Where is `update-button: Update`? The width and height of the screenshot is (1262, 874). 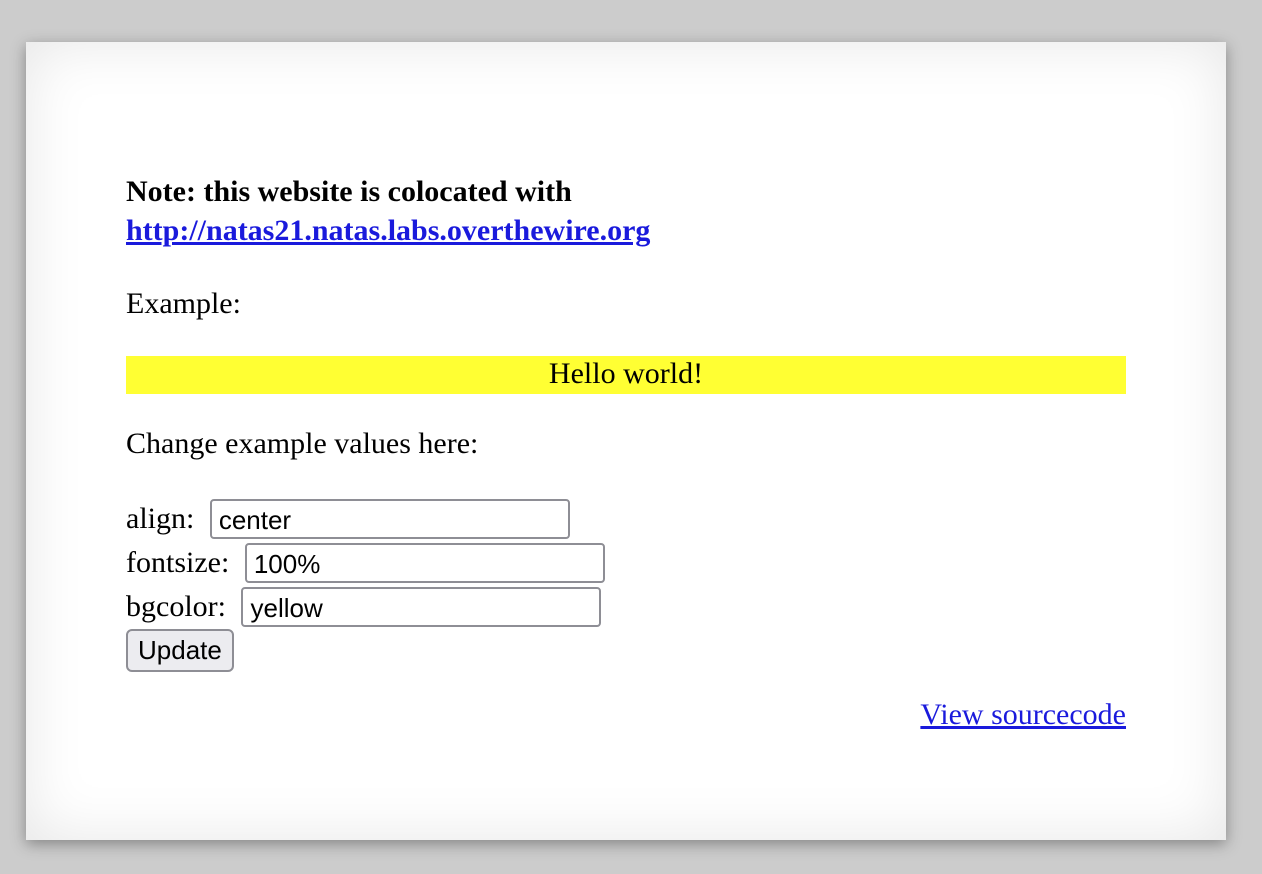 update-button: Update is located at coordinates (180, 650).